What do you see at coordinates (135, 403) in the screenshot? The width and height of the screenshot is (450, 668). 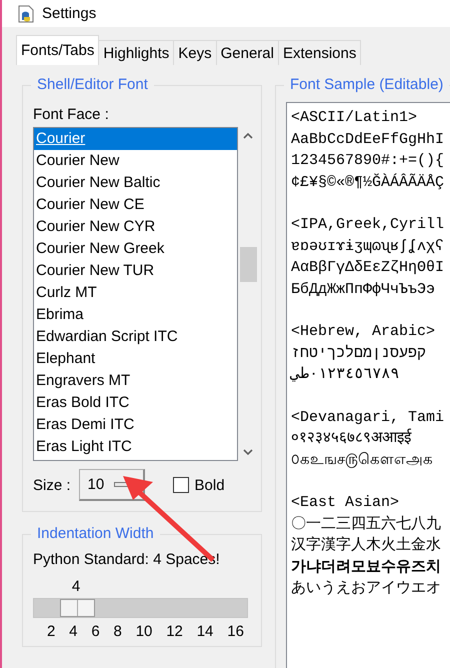 I see `font-list-item: Eras Bold ITC` at bounding box center [135, 403].